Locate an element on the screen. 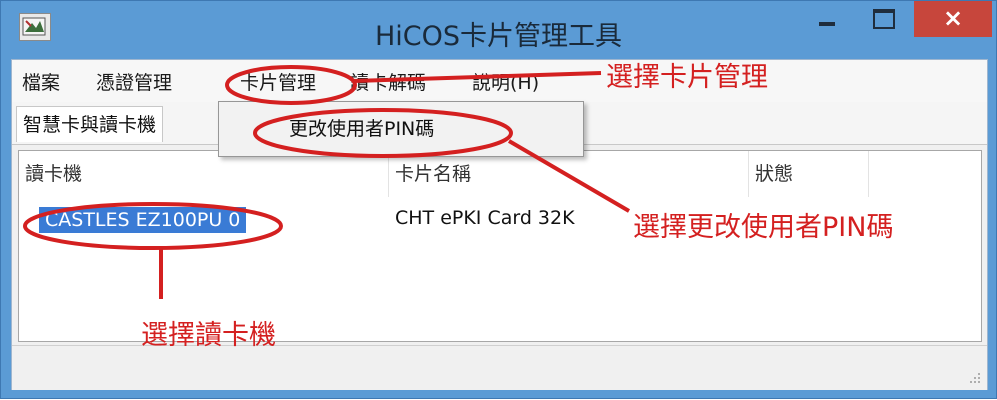 The width and height of the screenshot is (997, 400). annotation-select-card-management: 選擇卡片管理 is located at coordinates (687, 77).